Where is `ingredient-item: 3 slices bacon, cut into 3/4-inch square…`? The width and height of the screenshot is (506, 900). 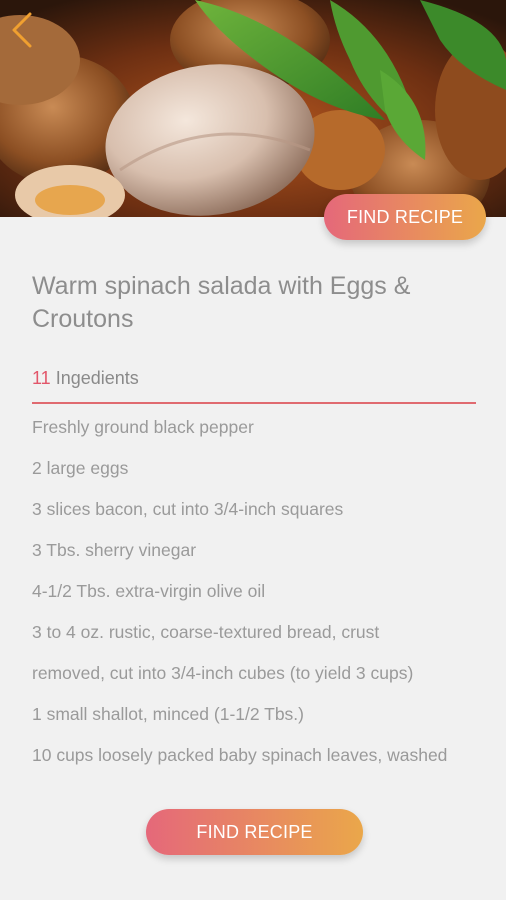
ingredient-item: 3 slices bacon, cut into 3/4-inch square… is located at coordinates (188, 509).